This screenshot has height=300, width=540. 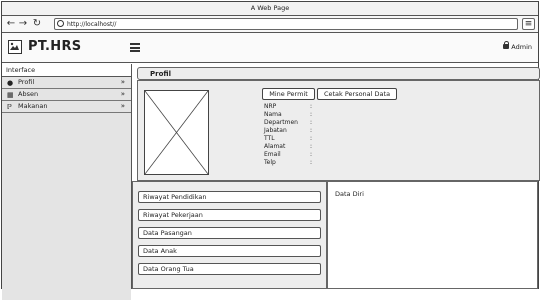 I want to click on image-icon, so click(x=15, y=47).